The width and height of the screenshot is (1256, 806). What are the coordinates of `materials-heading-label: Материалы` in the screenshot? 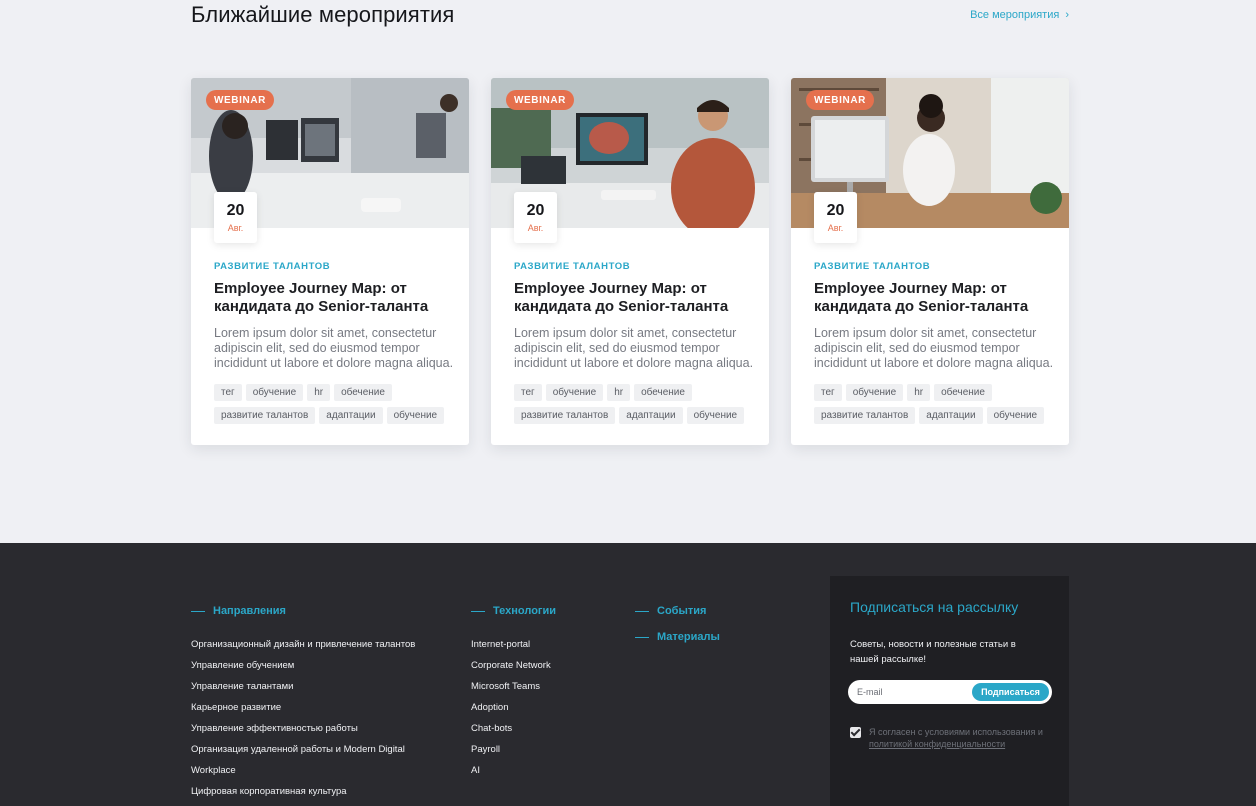 It's located at (688, 637).